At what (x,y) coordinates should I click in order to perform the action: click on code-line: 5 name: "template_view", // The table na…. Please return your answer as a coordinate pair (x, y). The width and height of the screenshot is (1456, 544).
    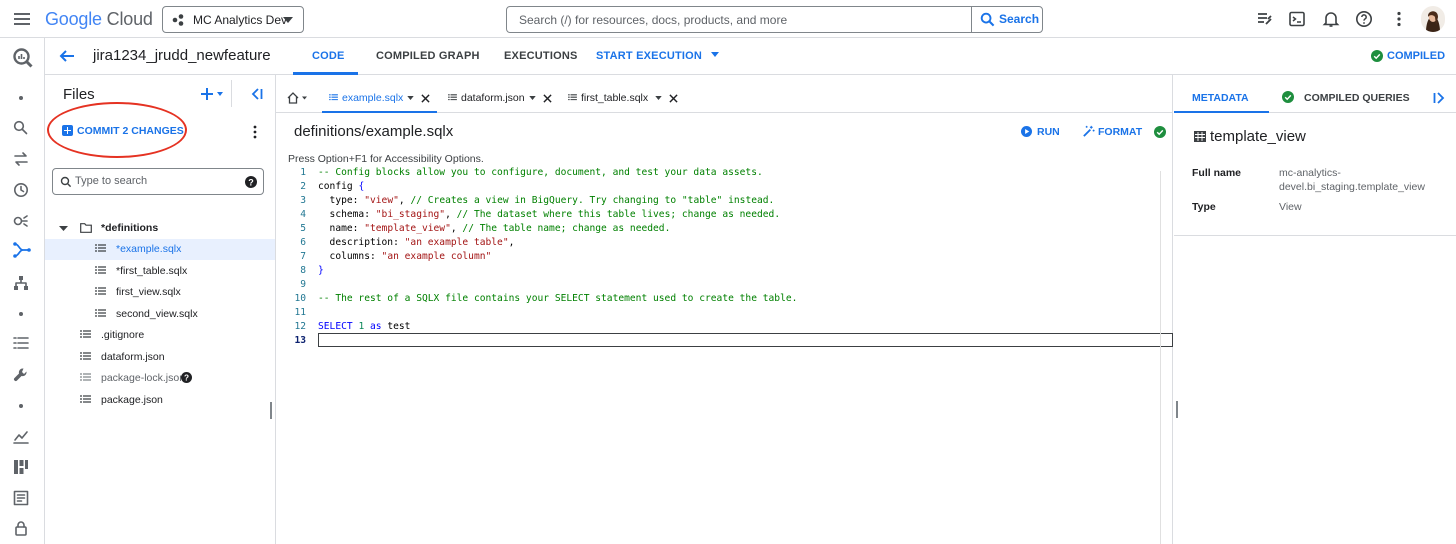
    Looking at the image, I should click on (724, 230).